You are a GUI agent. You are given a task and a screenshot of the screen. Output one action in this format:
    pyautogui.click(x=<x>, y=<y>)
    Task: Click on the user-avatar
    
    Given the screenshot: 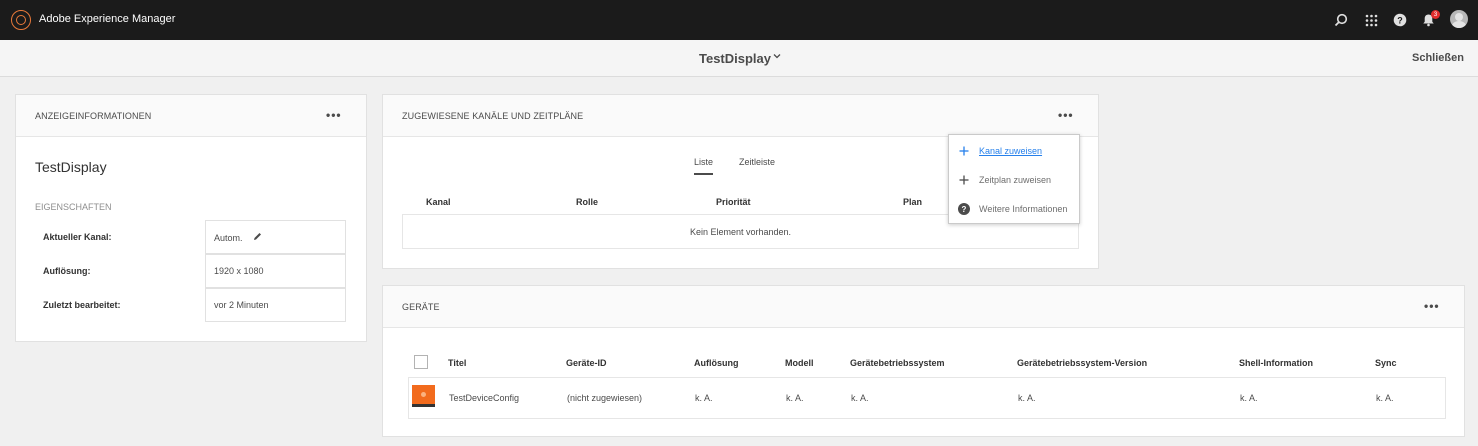 What is the action you would take?
    pyautogui.click(x=1459, y=19)
    